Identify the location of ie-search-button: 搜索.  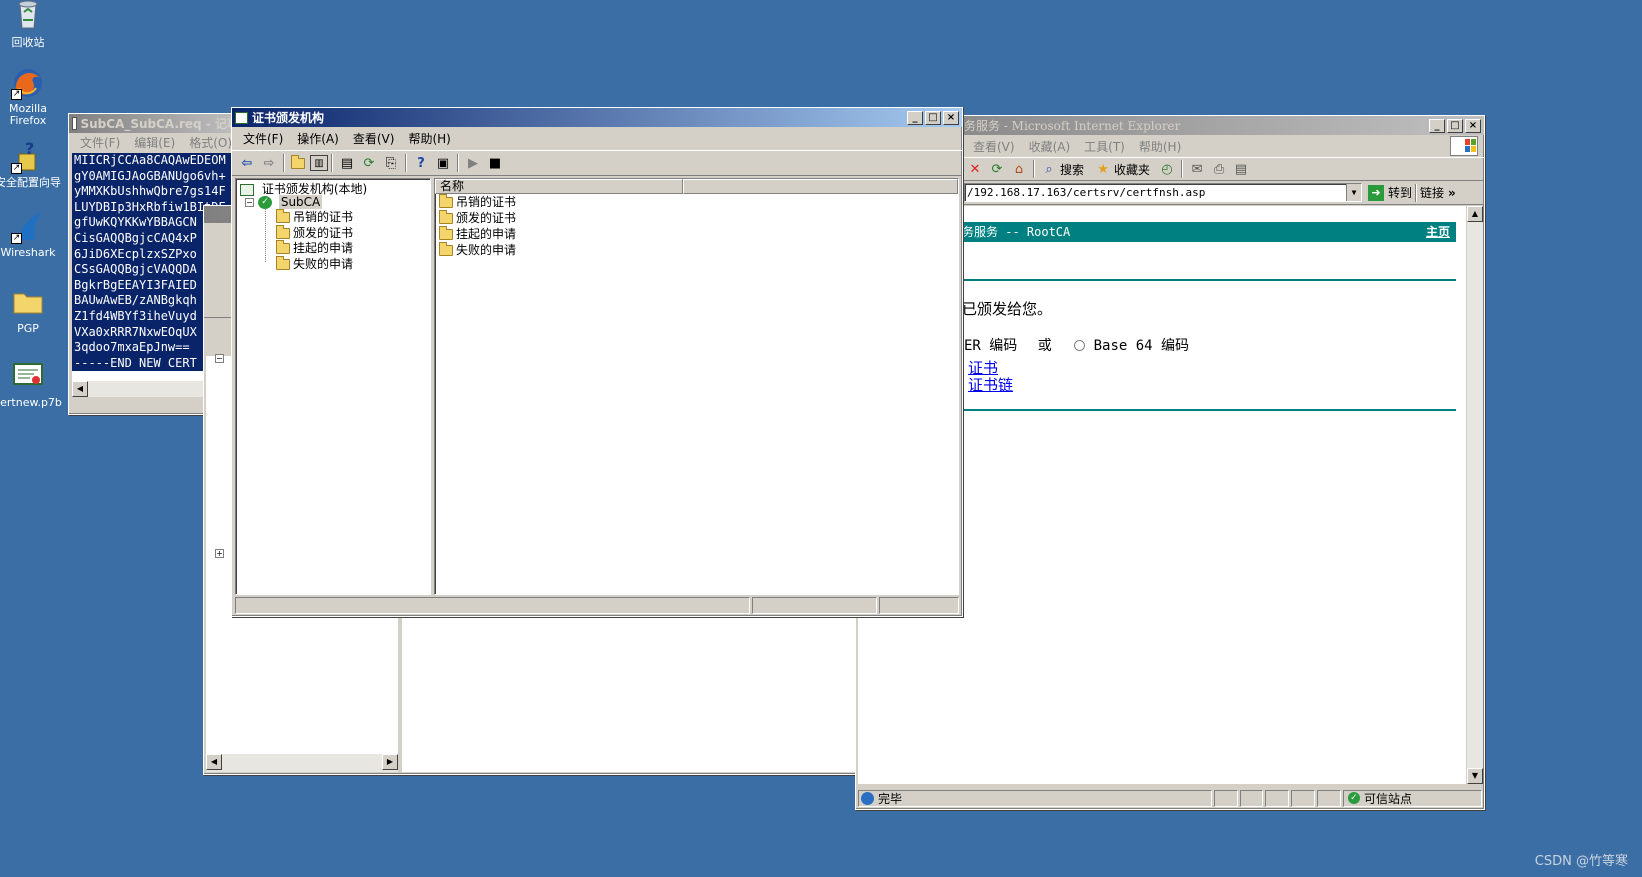
(1072, 169).